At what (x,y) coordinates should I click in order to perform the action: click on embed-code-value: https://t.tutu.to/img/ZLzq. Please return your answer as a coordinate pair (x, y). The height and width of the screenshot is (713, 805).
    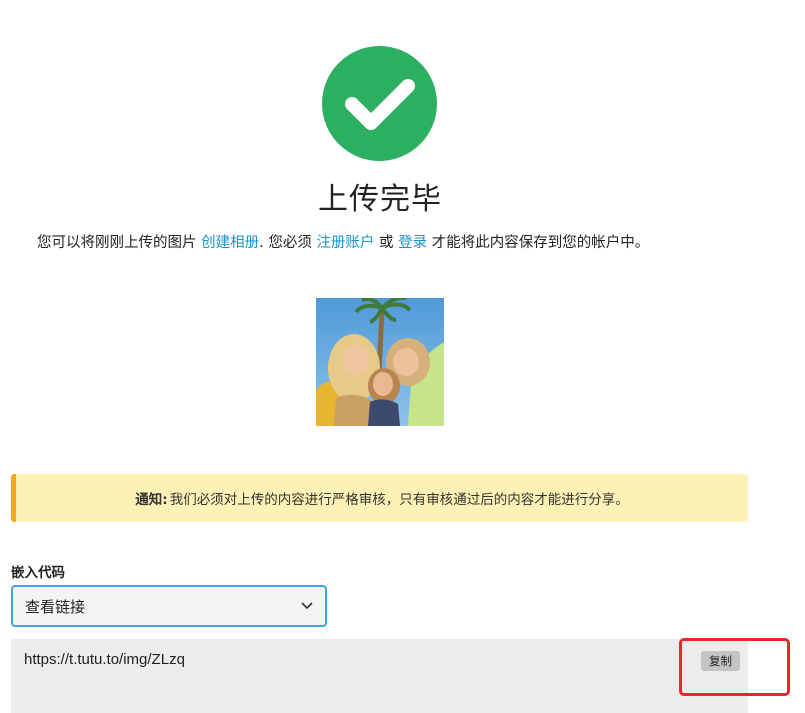
    Looking at the image, I should click on (104, 659).